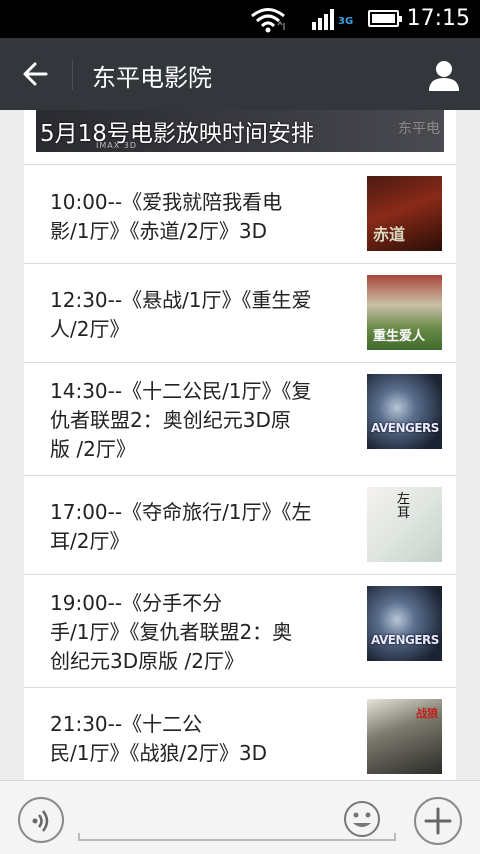 Image resolution: width=480 pixels, height=854 pixels. I want to click on page-title: 东平电影院, so click(152, 78).